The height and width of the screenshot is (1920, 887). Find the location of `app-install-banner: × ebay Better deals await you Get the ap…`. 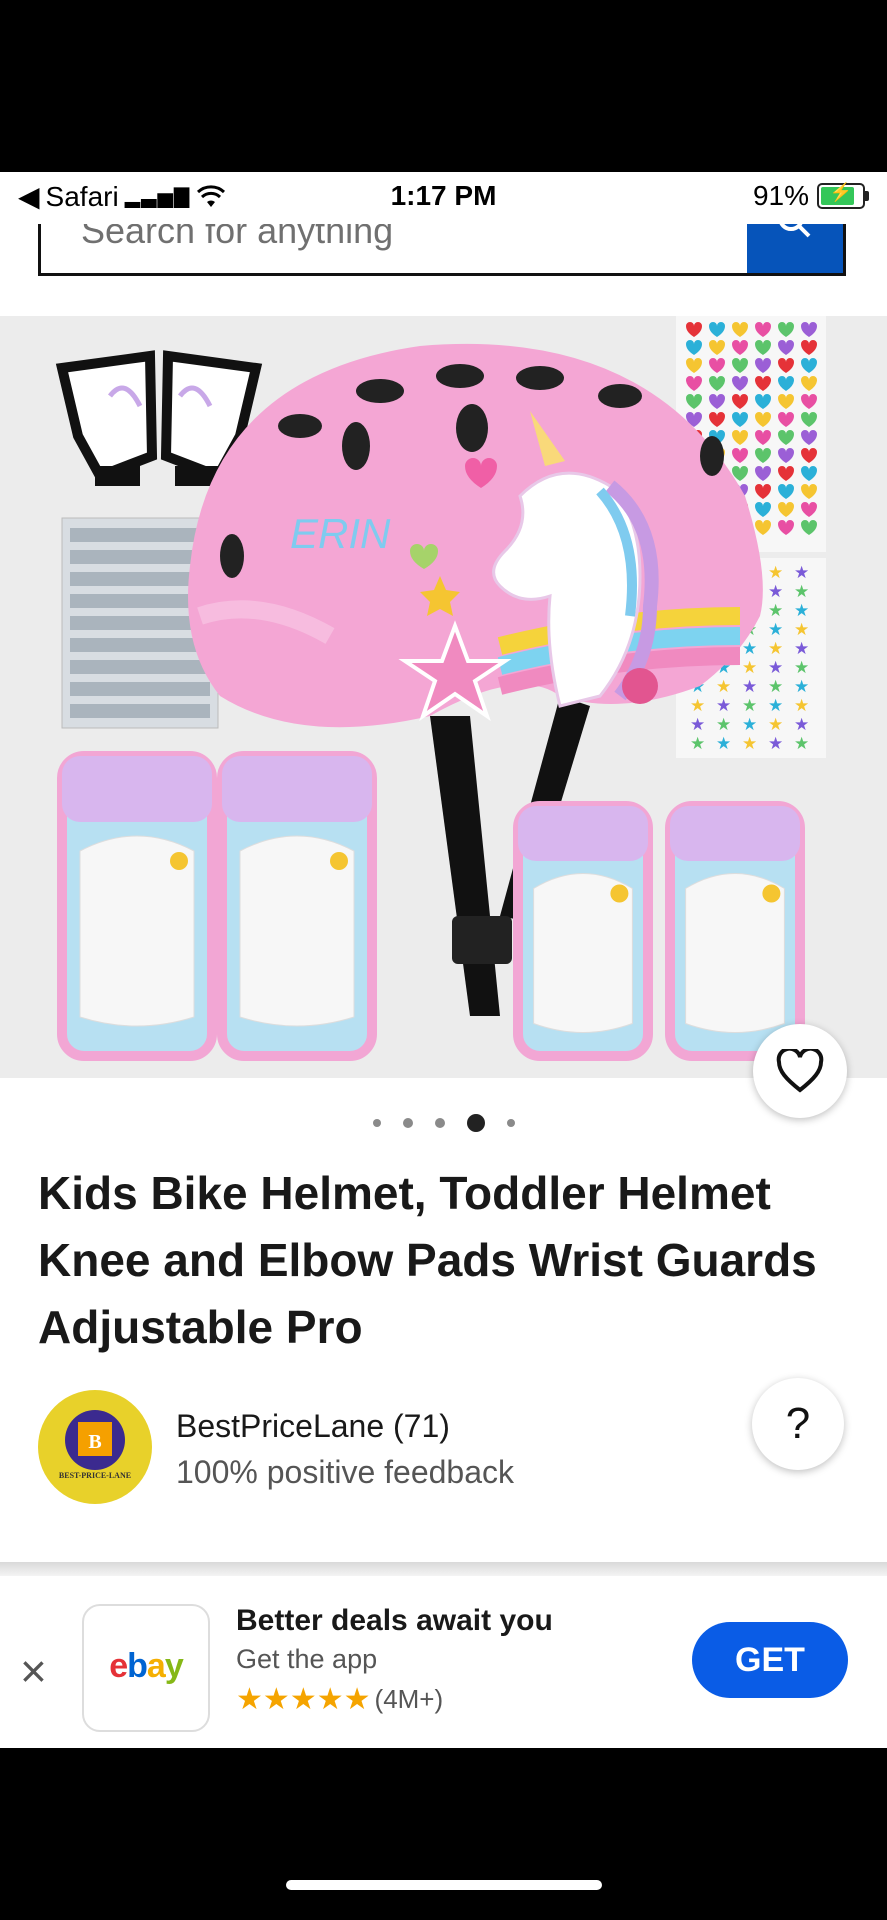

app-install-banner: × ebay Better deals await you Get the ap… is located at coordinates (443, 1662).